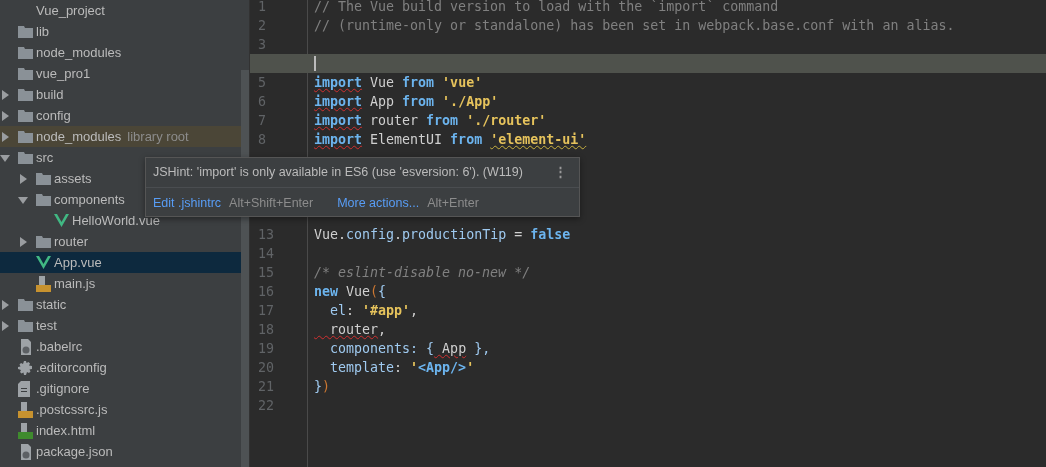 The width and height of the screenshot is (1046, 467). I want to click on line-number: 7, so click(262, 120).